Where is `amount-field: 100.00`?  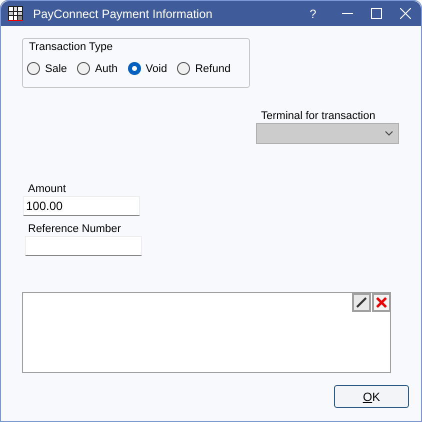
amount-field: 100.00 is located at coordinates (81, 206).